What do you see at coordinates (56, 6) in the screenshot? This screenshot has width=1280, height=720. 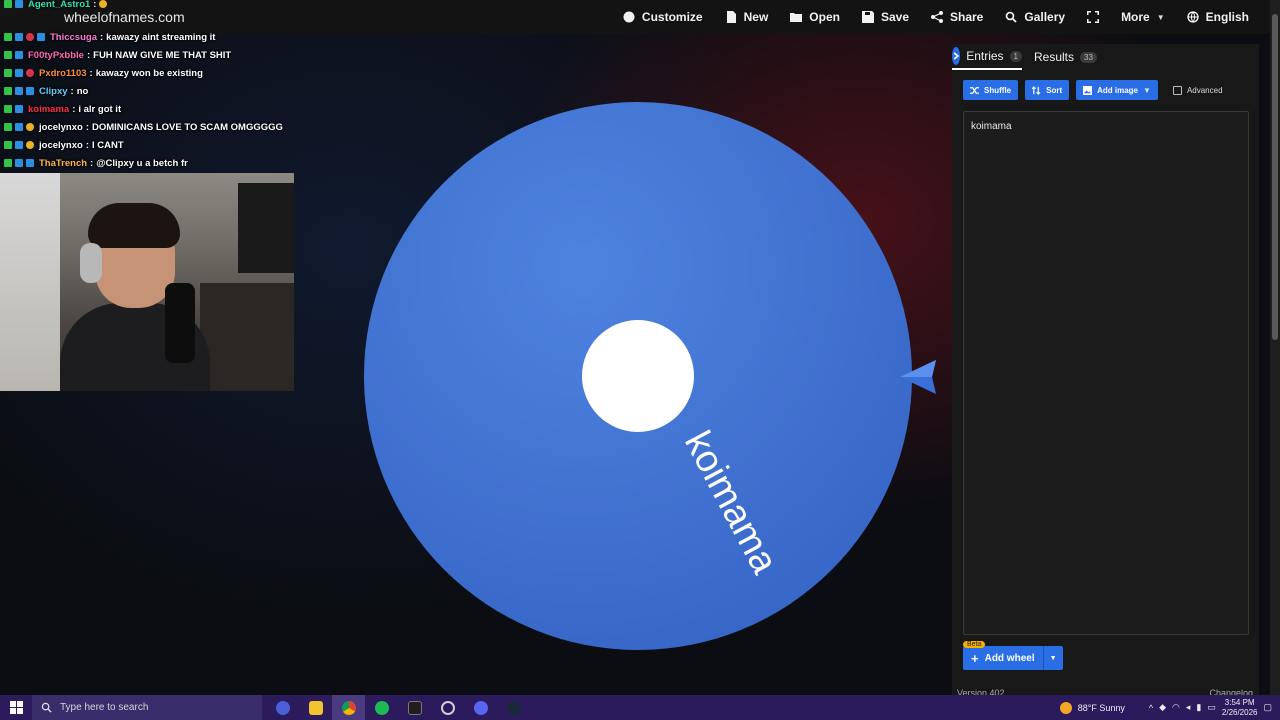 I see `chat-message: Agent_Astro1 :` at bounding box center [56, 6].